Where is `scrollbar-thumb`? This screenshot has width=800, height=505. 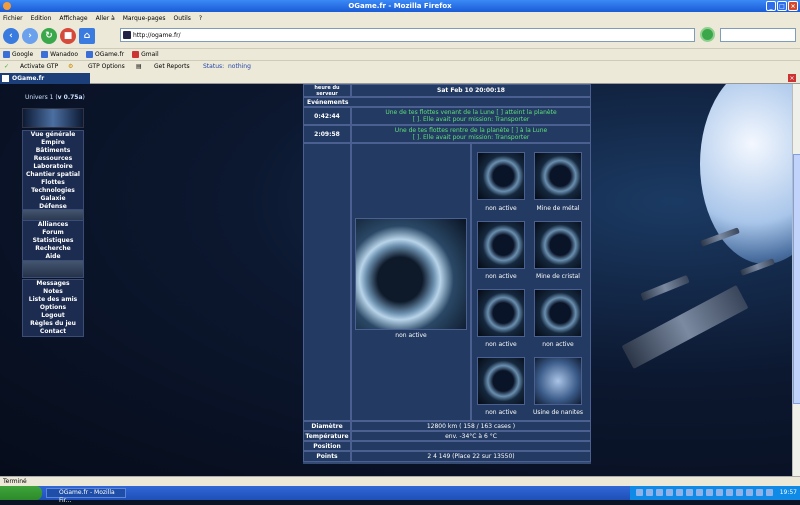 scrollbar-thumb is located at coordinates (796, 279).